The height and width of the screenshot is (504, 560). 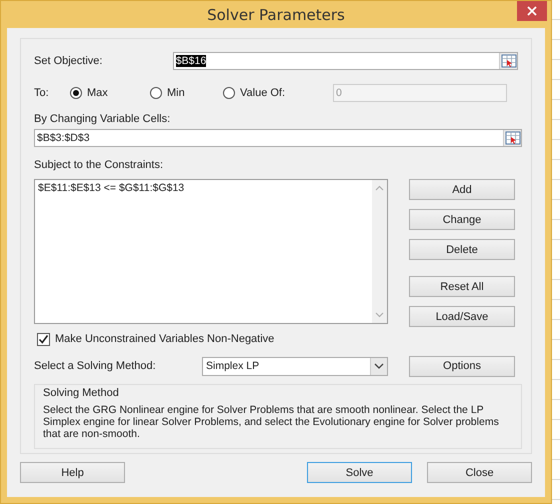 What do you see at coordinates (203, 188) in the screenshot?
I see `constraint-item: $E$11:$E$13 <= $G$11:$G$13` at bounding box center [203, 188].